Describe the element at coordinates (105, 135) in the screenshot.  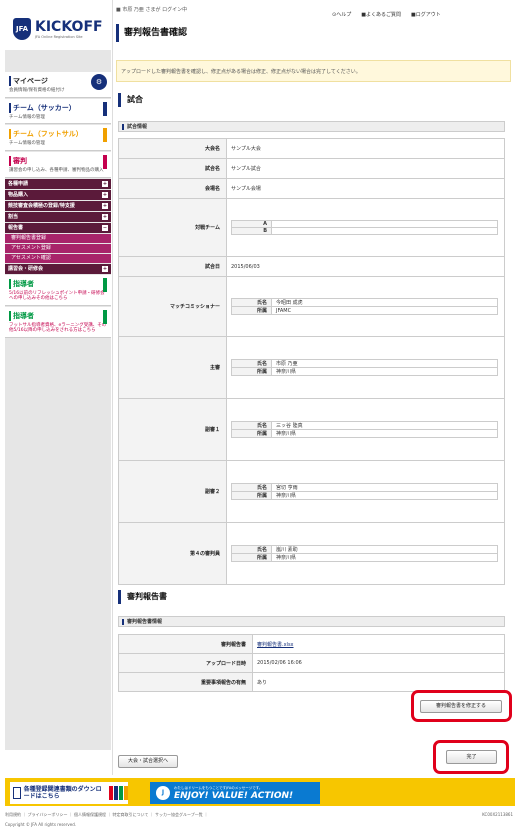
I see `futsal-marker-icon` at that location.